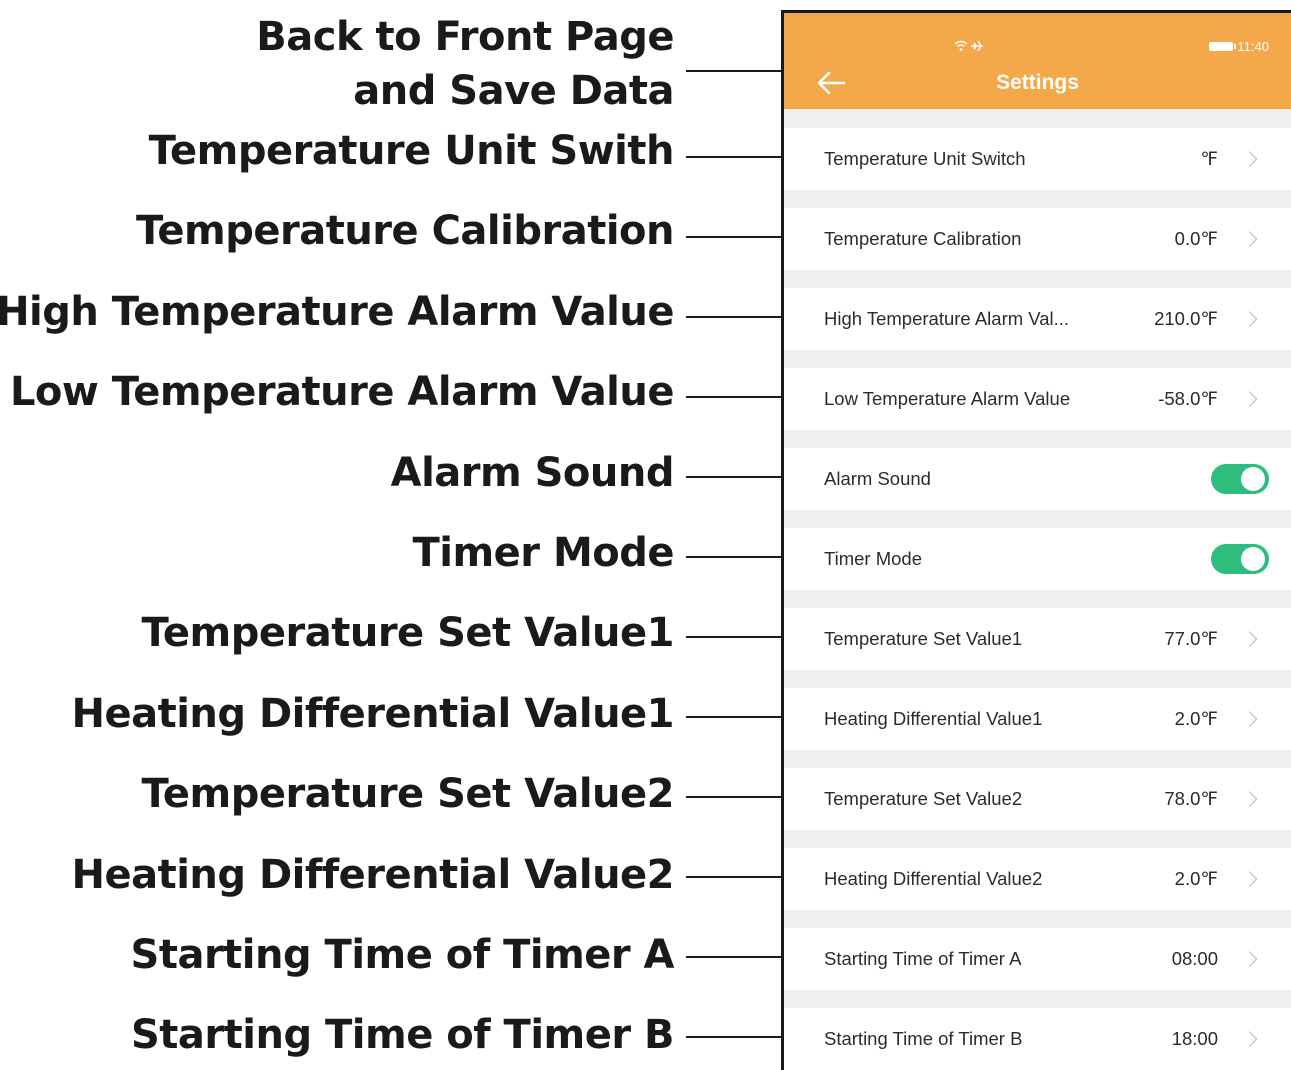 The width and height of the screenshot is (1291, 1070). Describe the element at coordinates (1037, 49) in the screenshot. I see `status-bar: 11:40` at that location.